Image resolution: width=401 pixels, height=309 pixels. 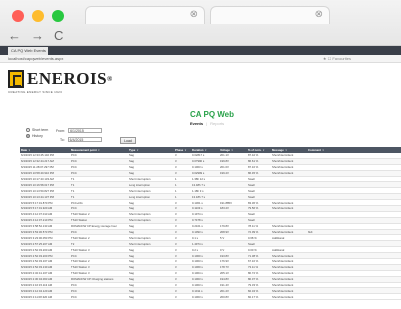 What do you see at coordinates (37, 161) in the screenshot?
I see `table-cell: 6/4/2015 12:32:44.217 AM` at bounding box center [37, 161].